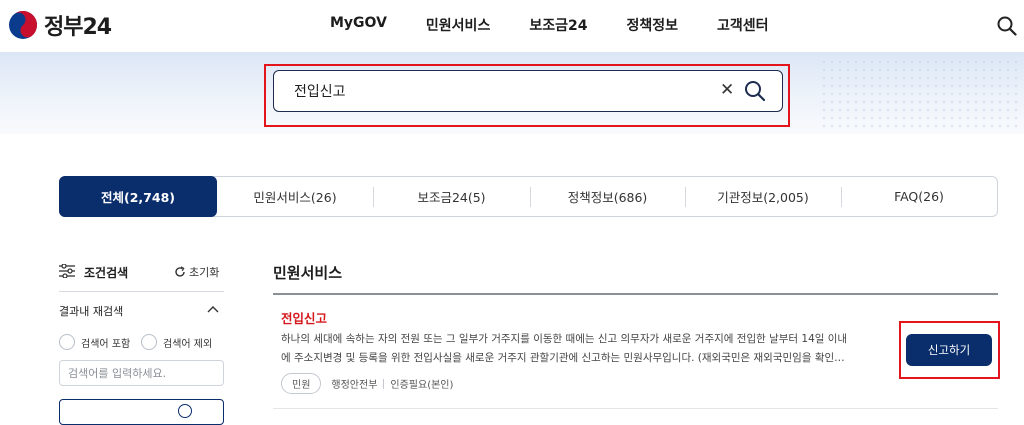 The image size is (1024, 425). I want to click on taegeuk-logo-icon, so click(23, 25).